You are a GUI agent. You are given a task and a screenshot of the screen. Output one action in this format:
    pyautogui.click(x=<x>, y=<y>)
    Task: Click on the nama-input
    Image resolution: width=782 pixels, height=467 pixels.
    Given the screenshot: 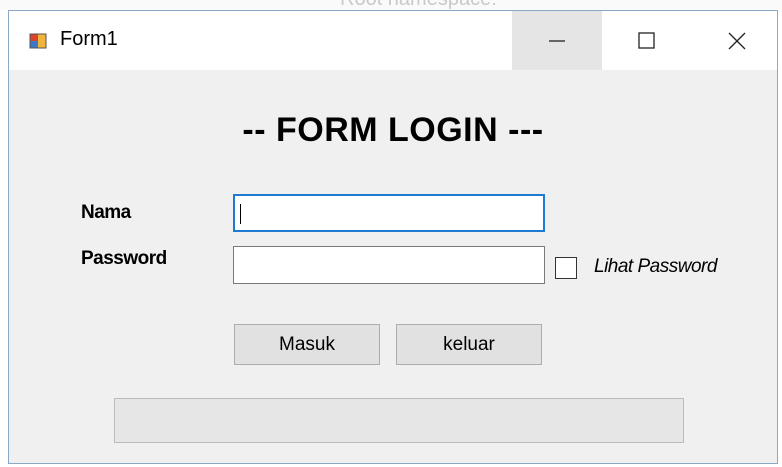 What is the action you would take?
    pyautogui.click(x=389, y=213)
    